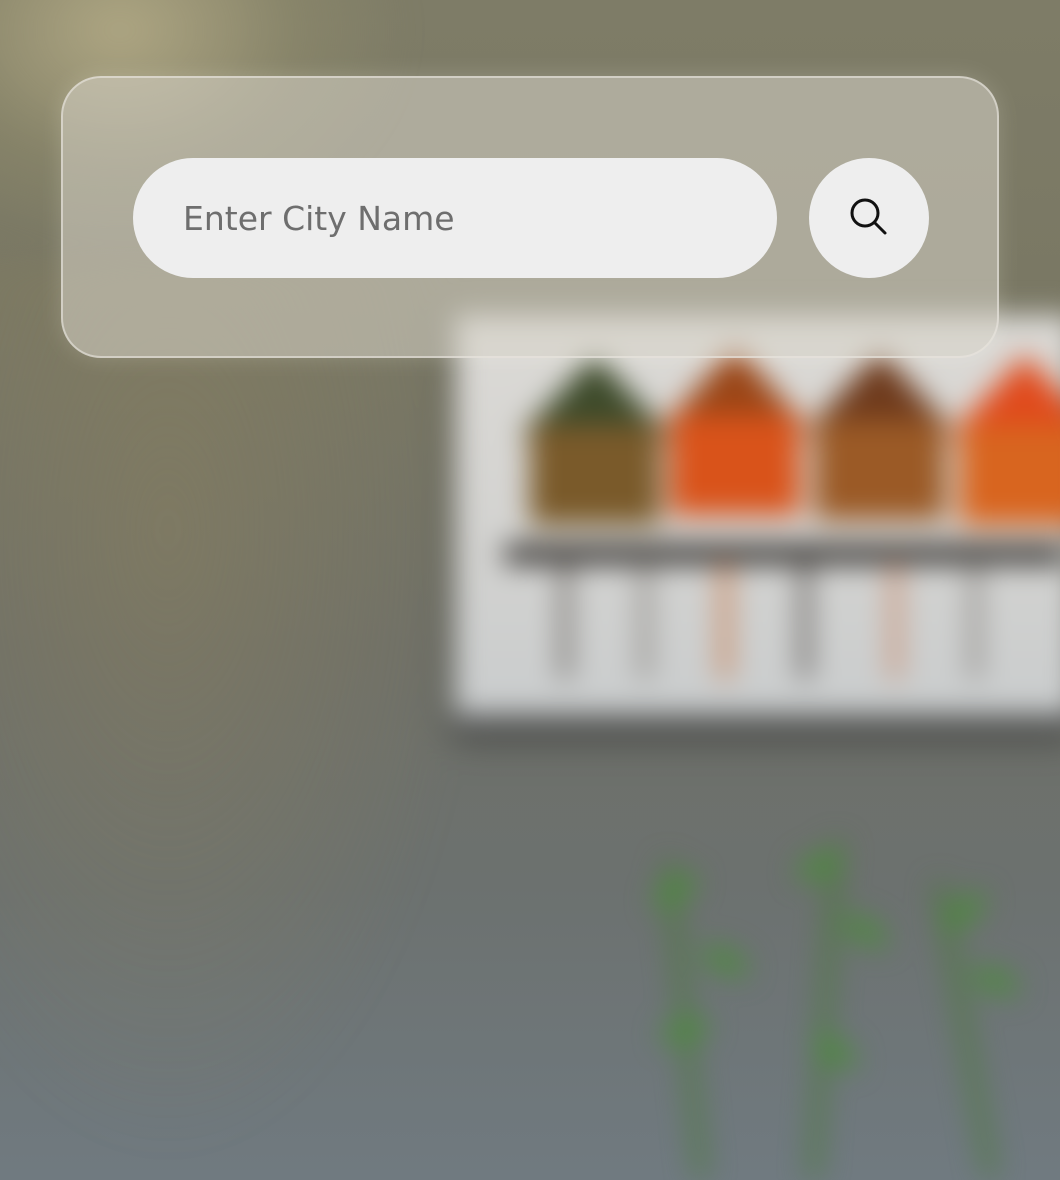 The height and width of the screenshot is (1180, 1060). I want to click on search-button, so click(869, 218).